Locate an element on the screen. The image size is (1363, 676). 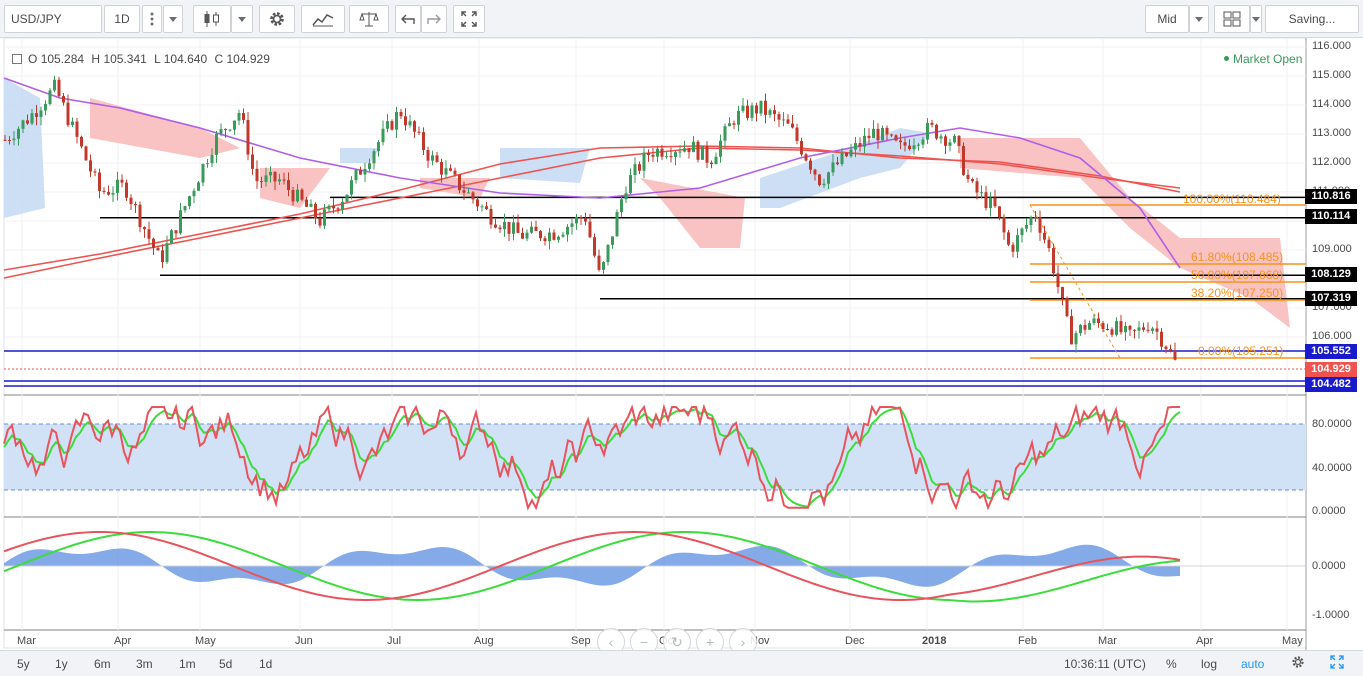
fullscreen-button is located at coordinates (469, 19).